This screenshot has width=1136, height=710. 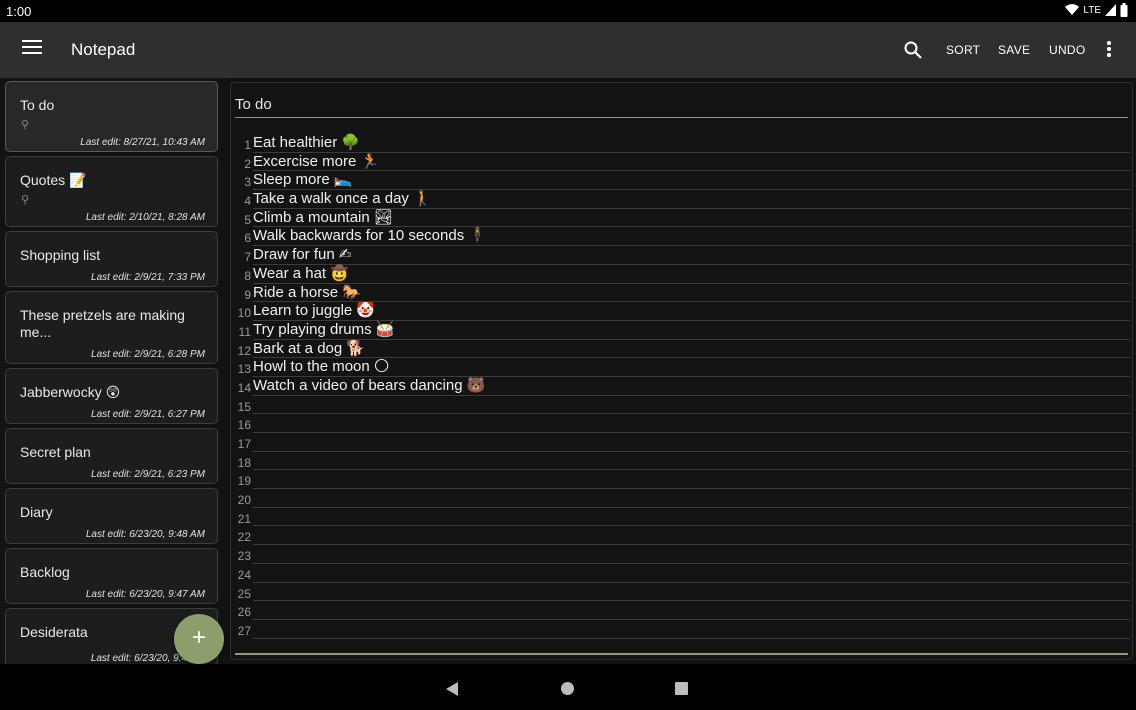 What do you see at coordinates (682, 592) in the screenshot?
I see `editor-line: 25` at bounding box center [682, 592].